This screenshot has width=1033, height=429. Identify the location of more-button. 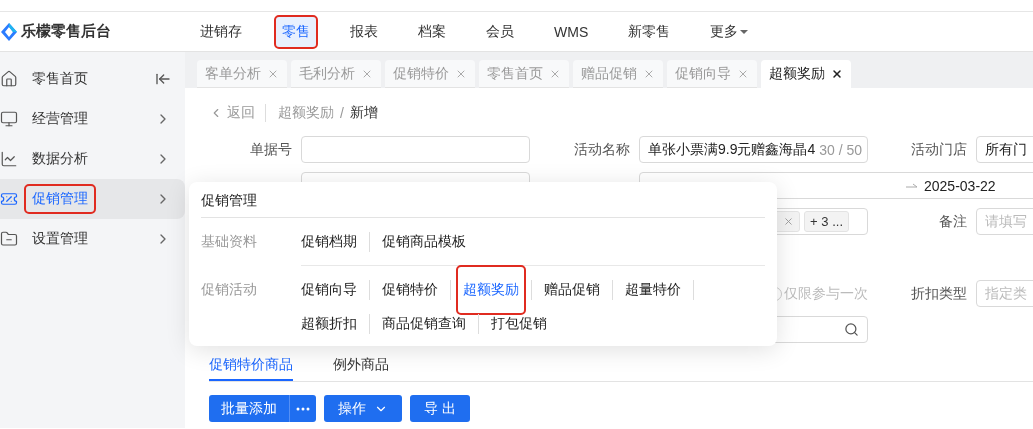
(302, 408).